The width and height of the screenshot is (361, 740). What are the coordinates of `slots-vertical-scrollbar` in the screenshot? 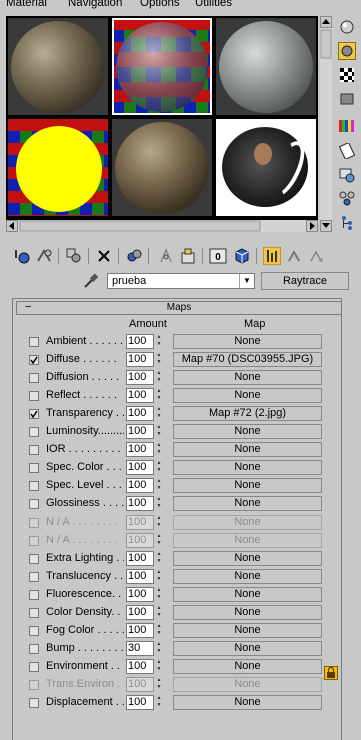 It's located at (326, 124).